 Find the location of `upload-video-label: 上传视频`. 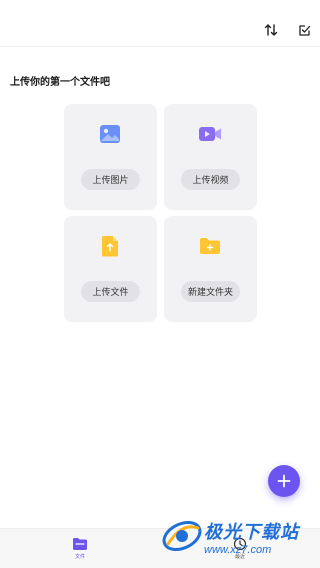

upload-video-label: 上传视频 is located at coordinates (210, 179).